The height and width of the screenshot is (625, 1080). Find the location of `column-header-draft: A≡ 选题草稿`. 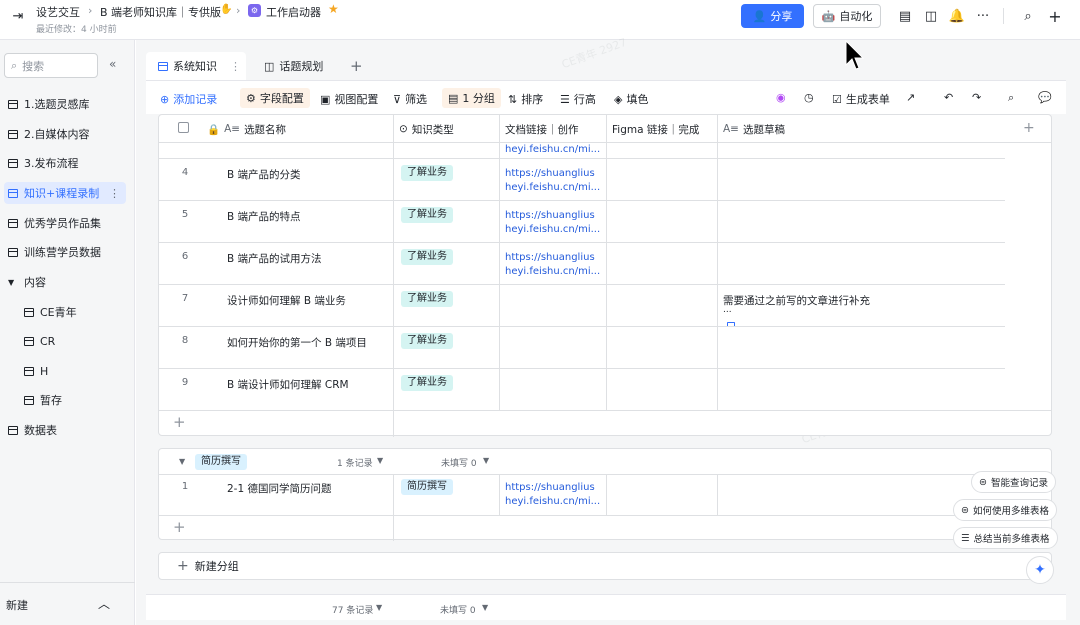

column-header-draft: A≡ 选题草稿 is located at coordinates (754, 129).